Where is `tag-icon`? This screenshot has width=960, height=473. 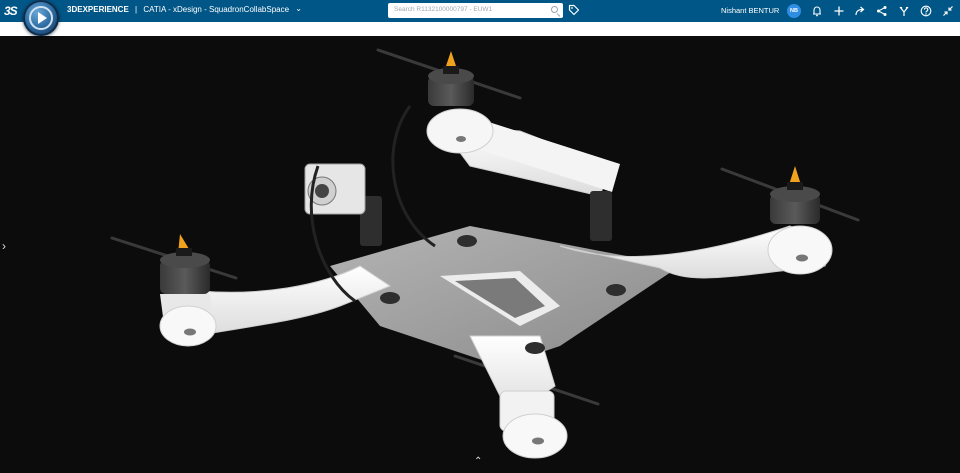
tag-icon is located at coordinates (574, 10).